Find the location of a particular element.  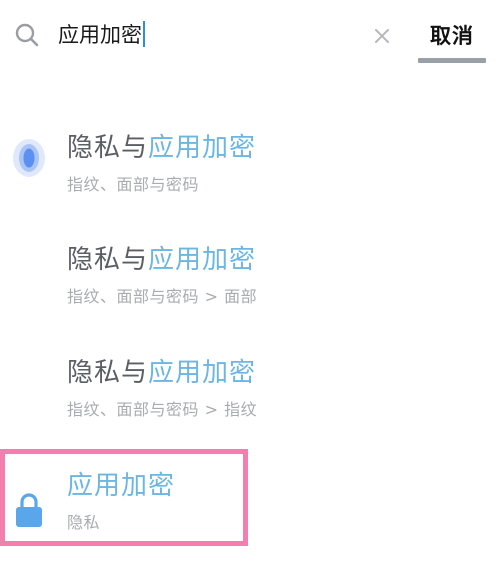

search-query-text: 应用加密 is located at coordinates (100, 35).